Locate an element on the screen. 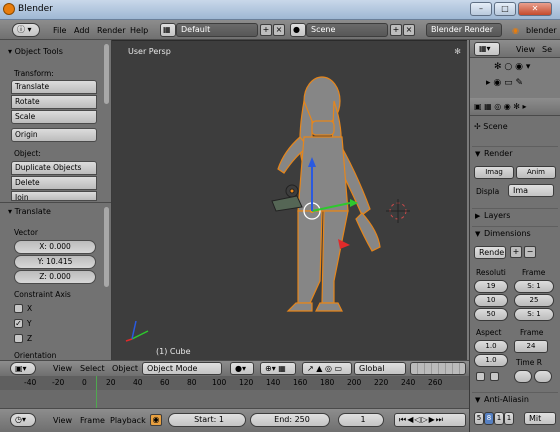 This screenshot has width=560, height=432. frame-step-field: S: 1 is located at coordinates (534, 314).